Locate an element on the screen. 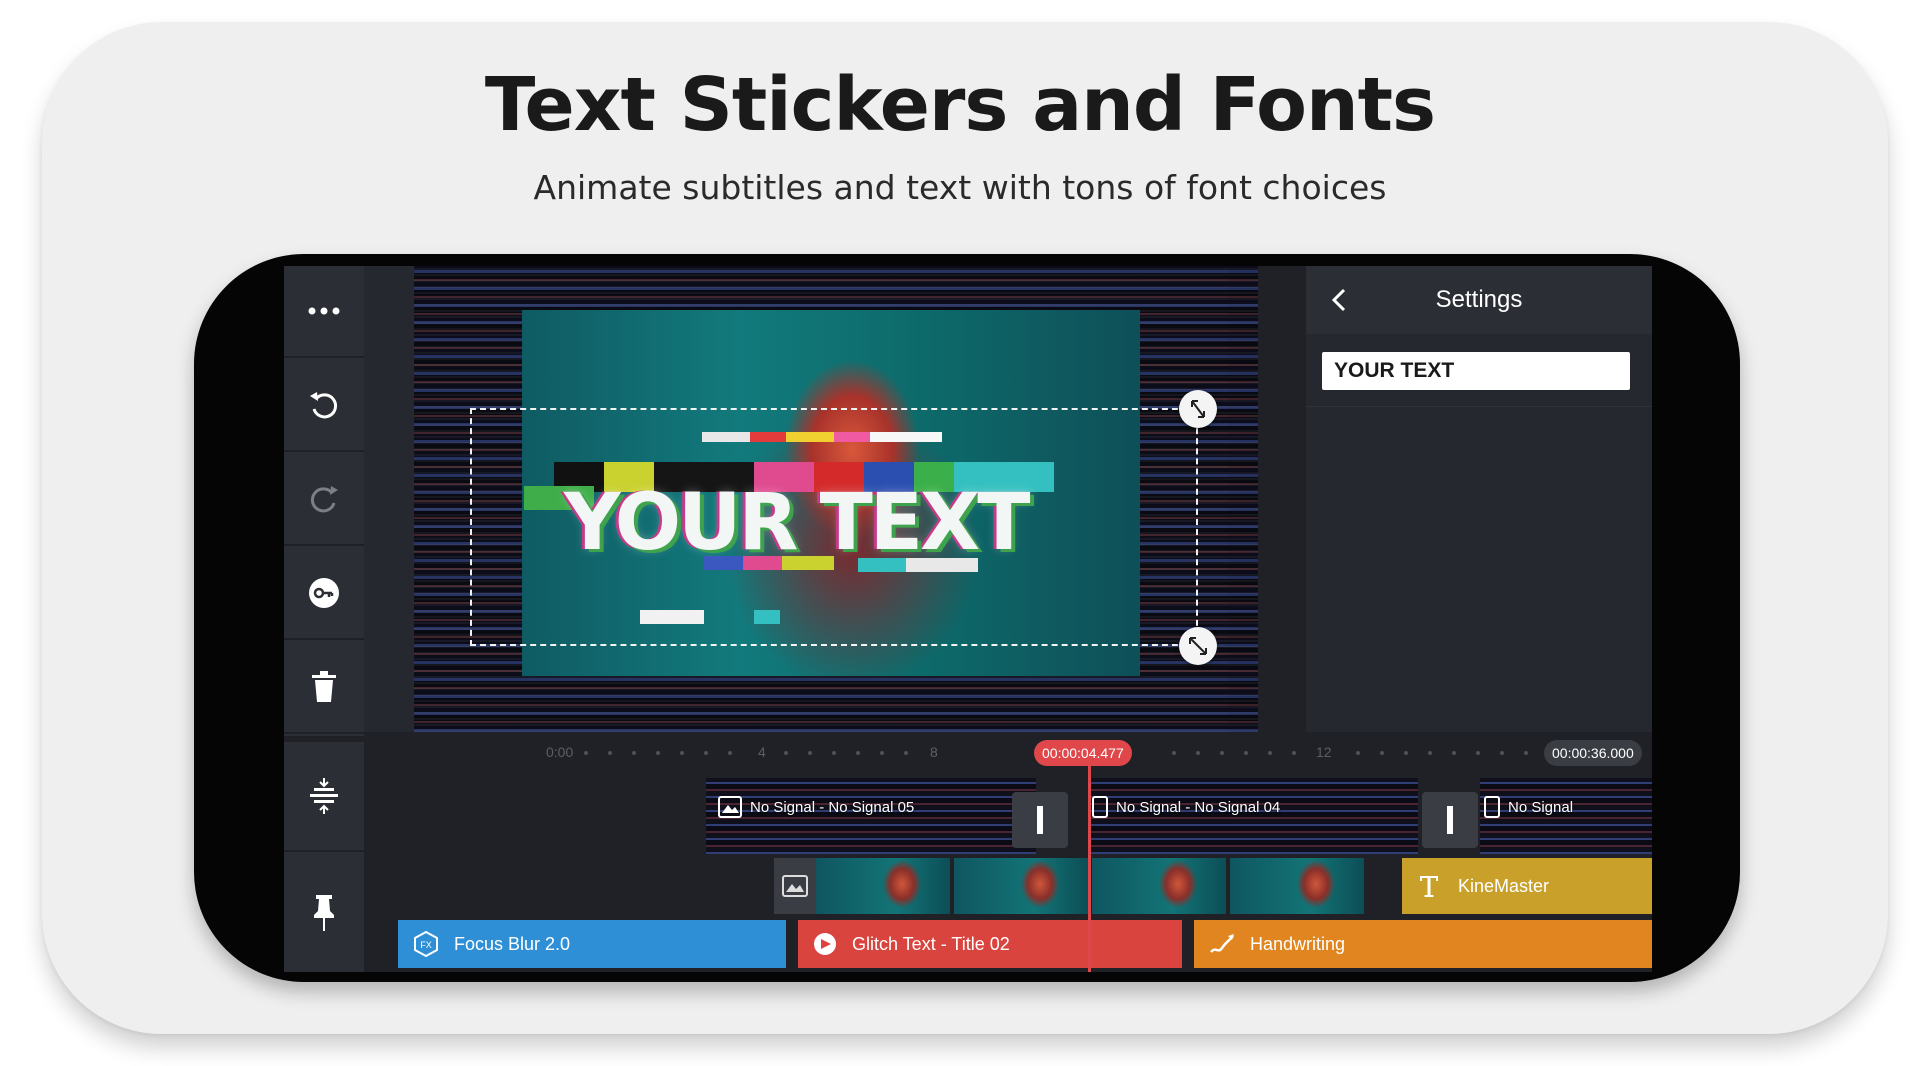 The width and height of the screenshot is (1920, 1066). effect-icon: FX is located at coordinates (426, 944).